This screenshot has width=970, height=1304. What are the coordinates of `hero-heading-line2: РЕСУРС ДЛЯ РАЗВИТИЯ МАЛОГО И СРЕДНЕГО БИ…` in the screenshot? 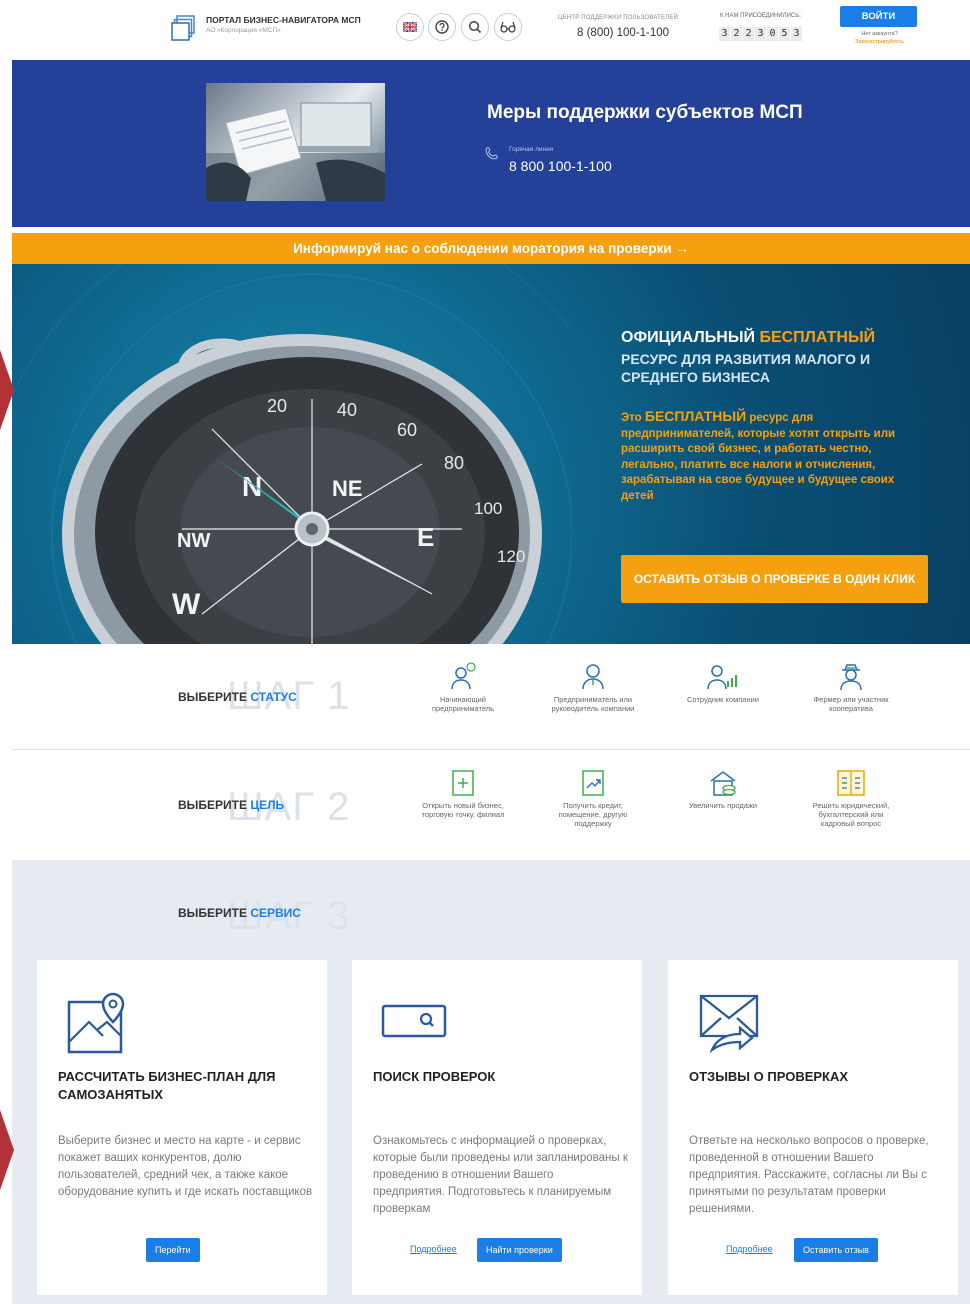 It's located at (746, 368).